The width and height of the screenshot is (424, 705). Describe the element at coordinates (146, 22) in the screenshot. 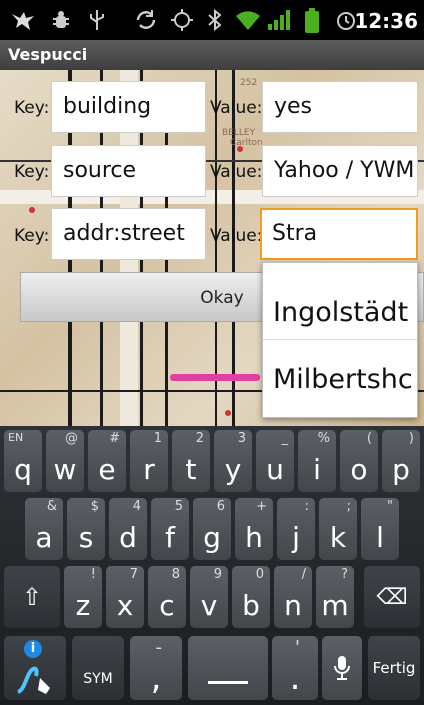

I see `sync-icon` at that location.